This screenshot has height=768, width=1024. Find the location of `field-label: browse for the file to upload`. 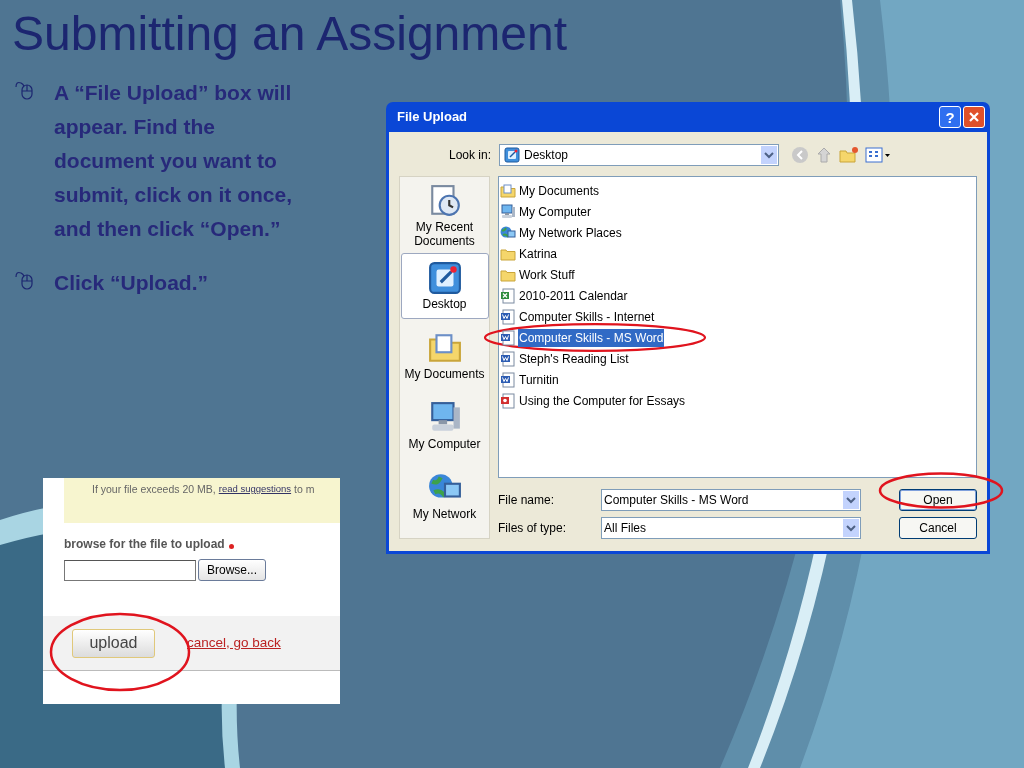

field-label: browse for the file to upload is located at coordinates (144, 544).